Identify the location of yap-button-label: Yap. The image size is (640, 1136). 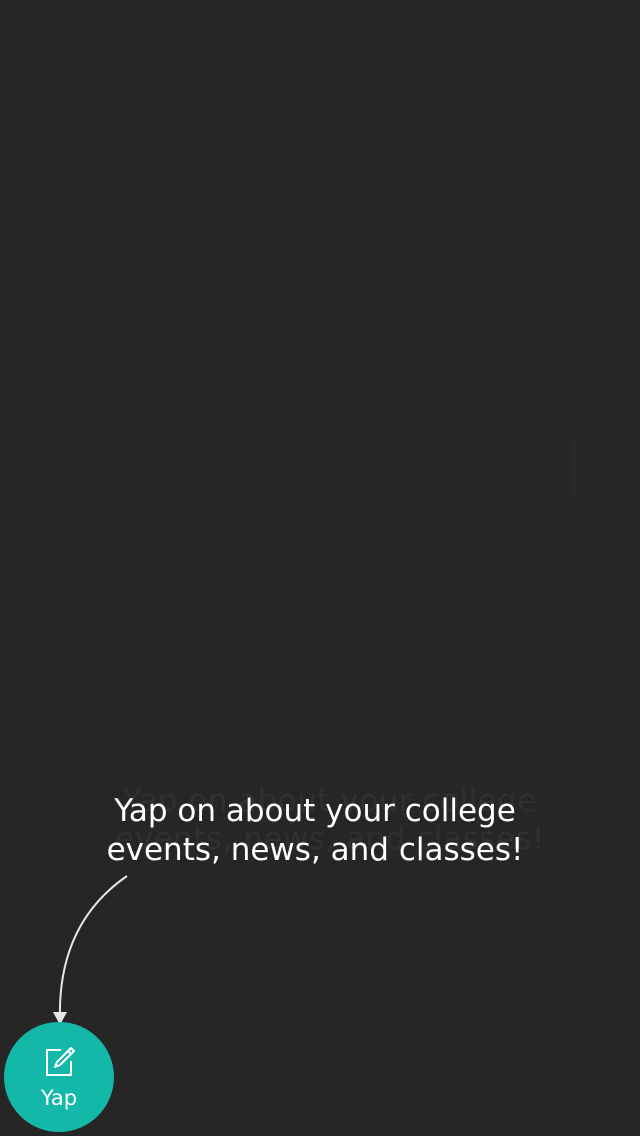
(59, 1098).